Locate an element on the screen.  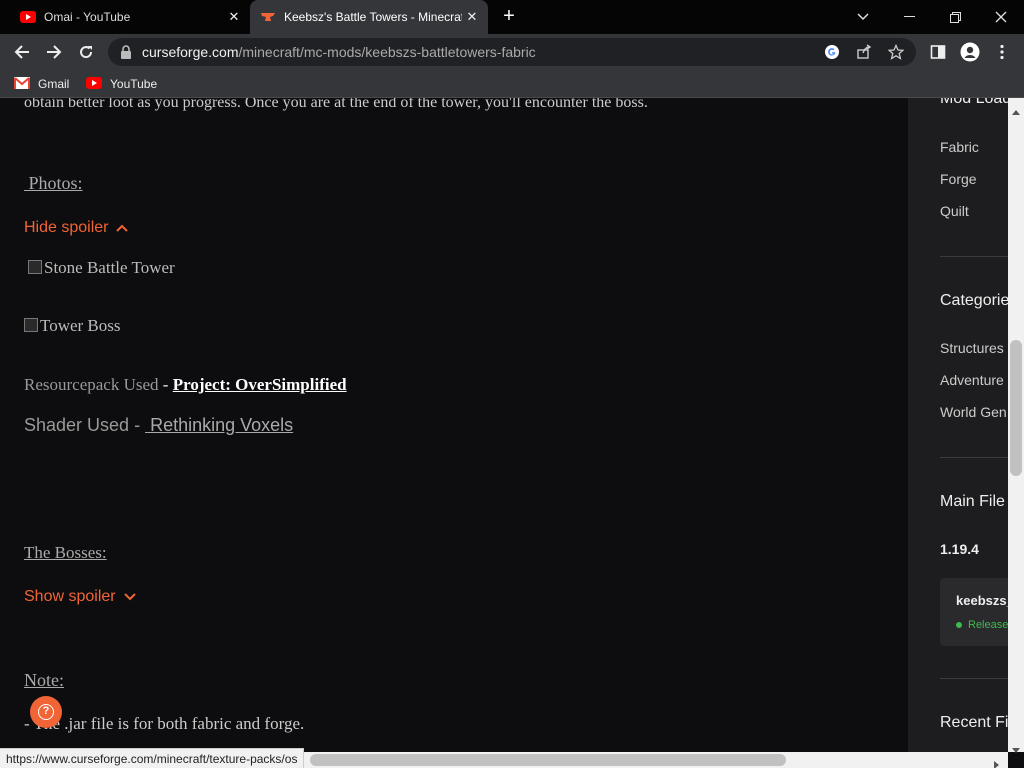
bosses-heading: The Bosses: is located at coordinates (65, 552).